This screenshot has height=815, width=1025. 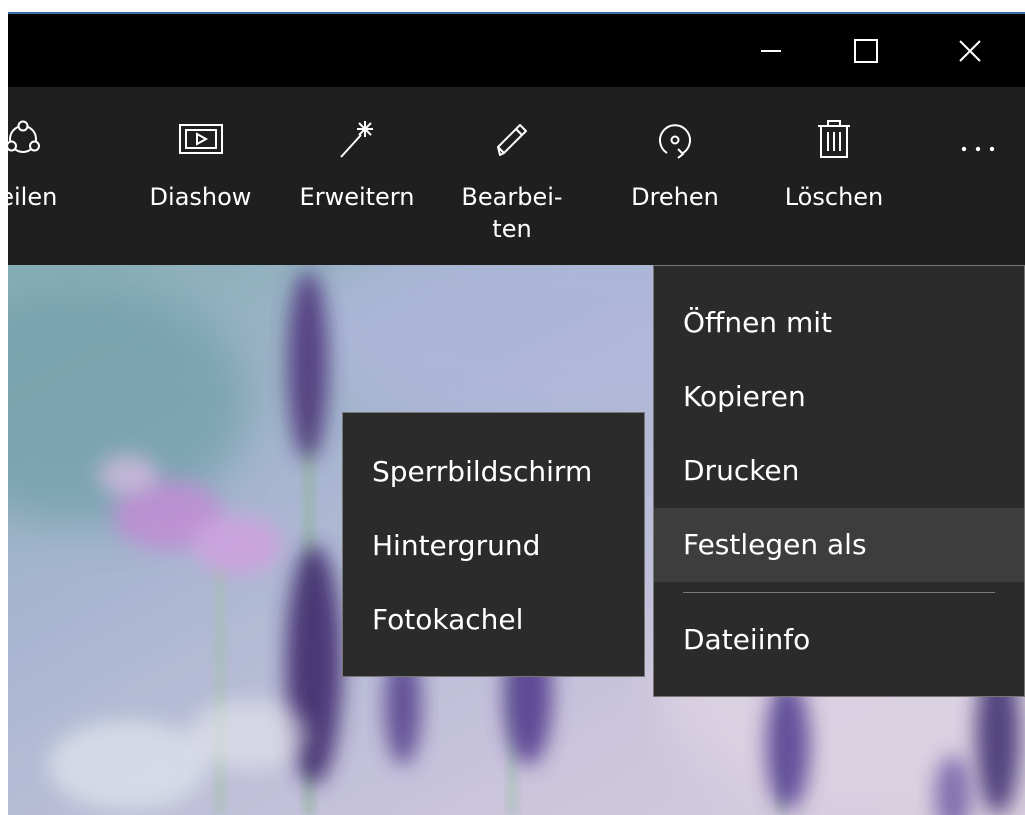 What do you see at coordinates (839, 397) in the screenshot?
I see `menu-item-copy: Kopieren` at bounding box center [839, 397].